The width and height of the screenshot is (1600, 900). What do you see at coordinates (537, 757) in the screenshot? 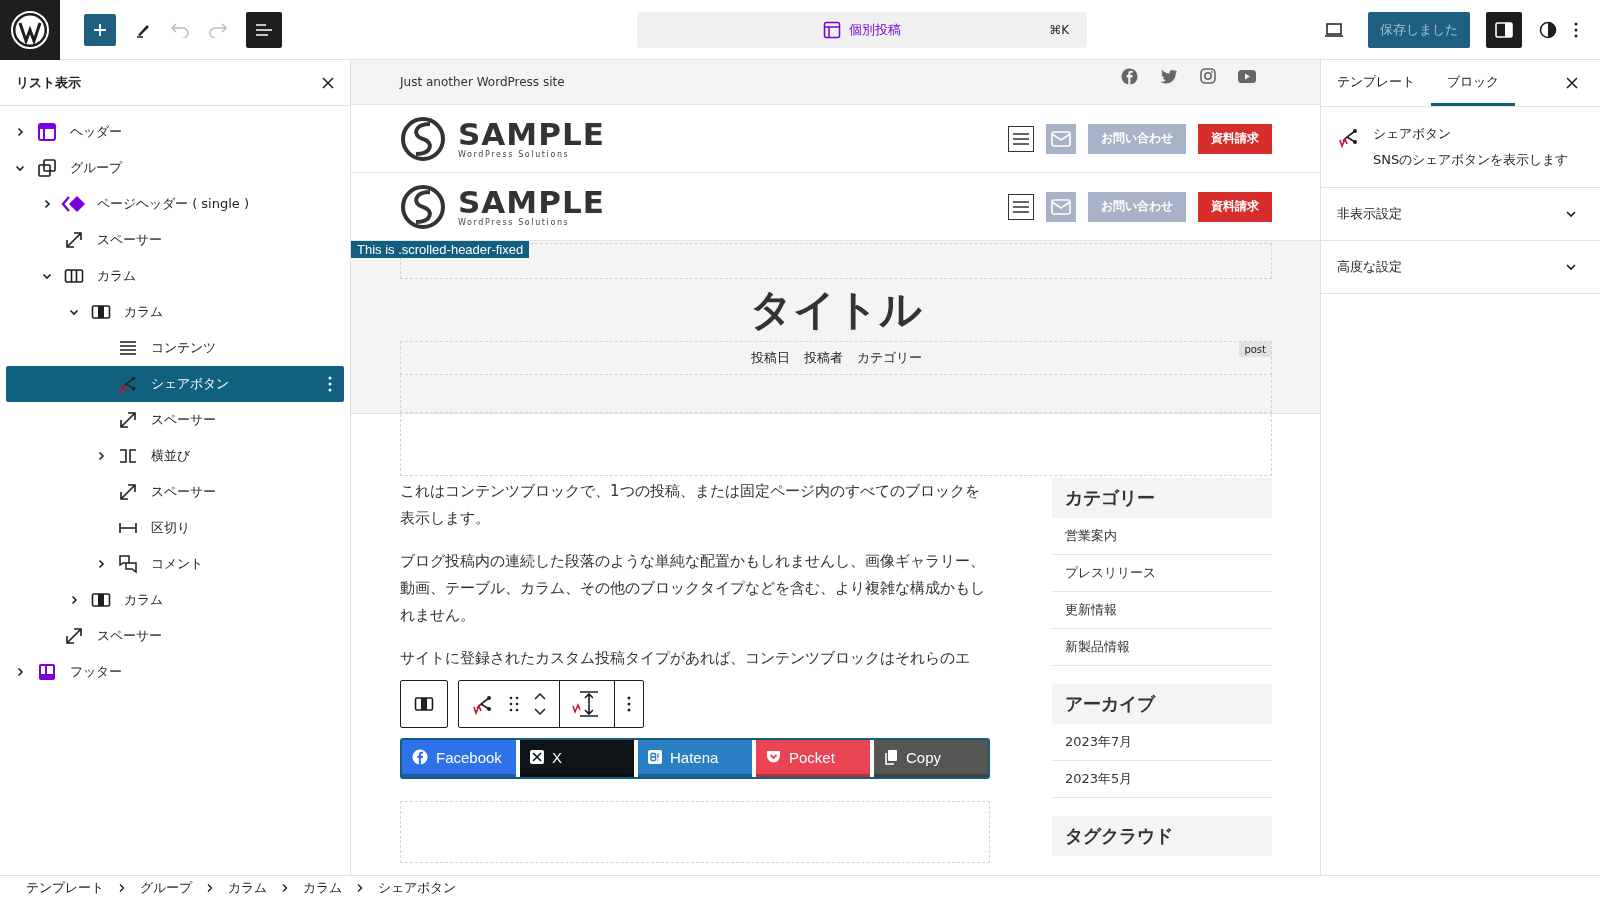
I see `x-logo-icon` at bounding box center [537, 757].